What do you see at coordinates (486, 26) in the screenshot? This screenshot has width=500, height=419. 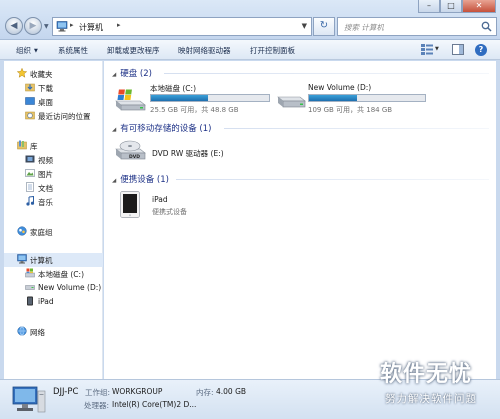 I see `search-icon` at bounding box center [486, 26].